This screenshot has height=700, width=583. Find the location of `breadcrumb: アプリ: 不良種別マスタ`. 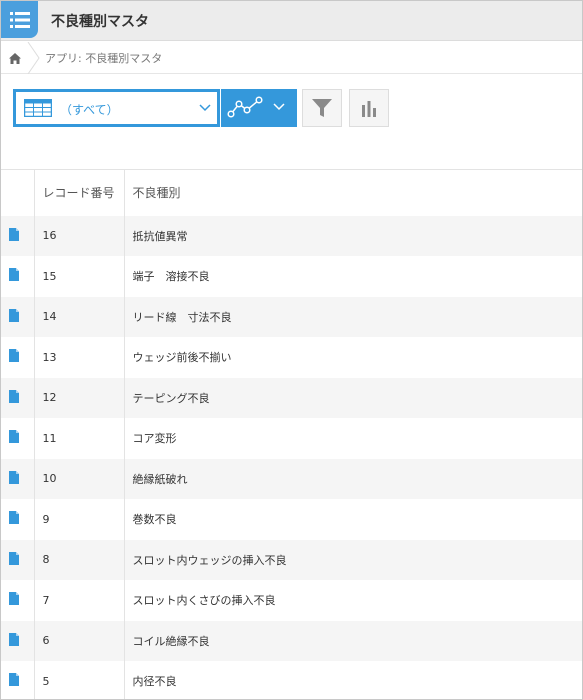

breadcrumb: アプリ: 不良種別マスタ is located at coordinates (291, 58).